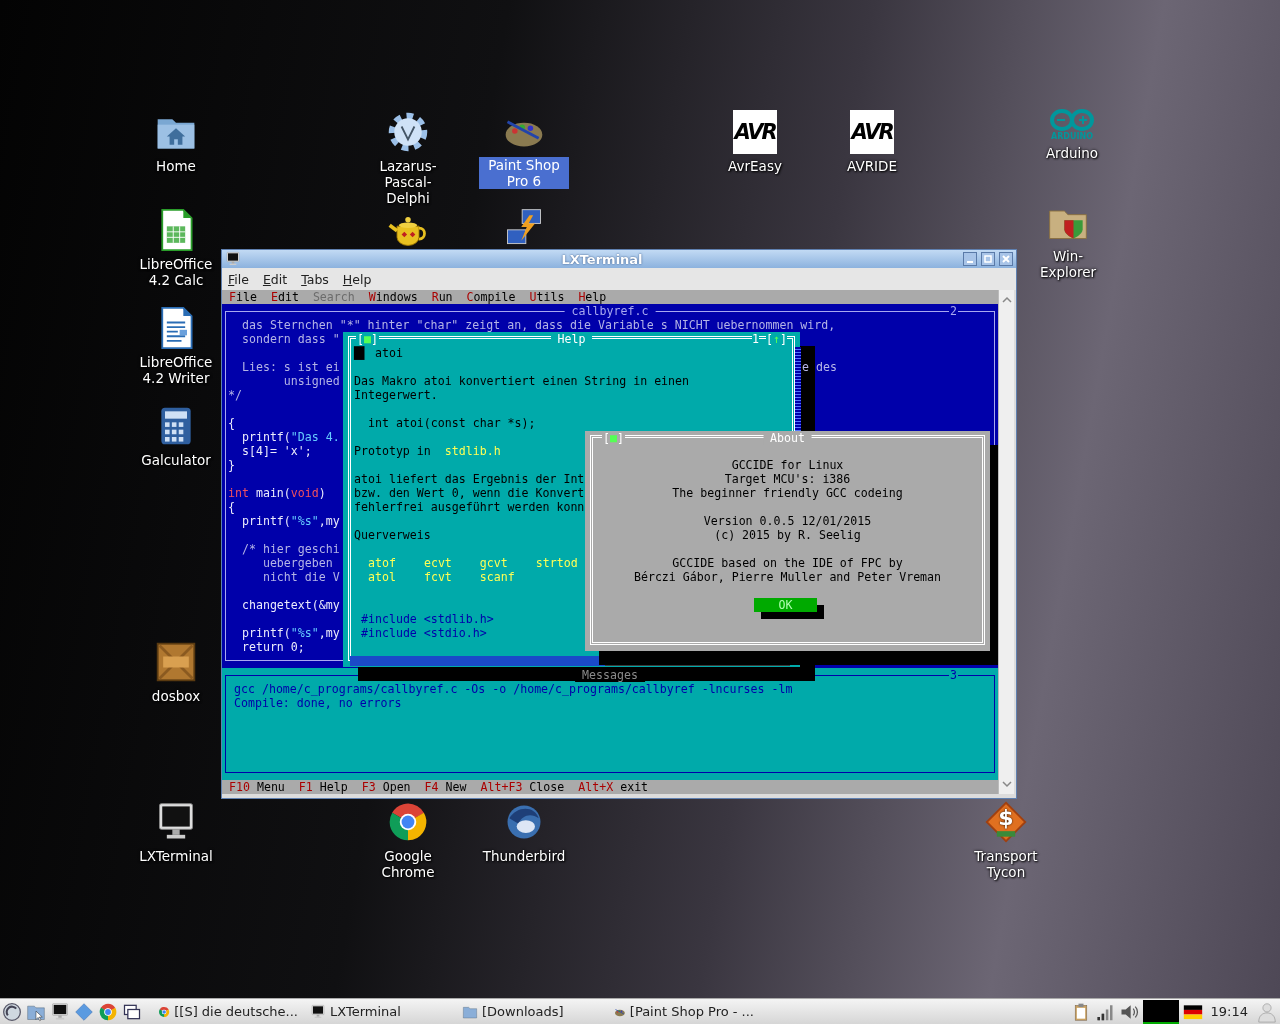 Image resolution: width=1280 pixels, height=1024 pixels. I want to click on code-line: printf("Das 4., so click(290, 437).